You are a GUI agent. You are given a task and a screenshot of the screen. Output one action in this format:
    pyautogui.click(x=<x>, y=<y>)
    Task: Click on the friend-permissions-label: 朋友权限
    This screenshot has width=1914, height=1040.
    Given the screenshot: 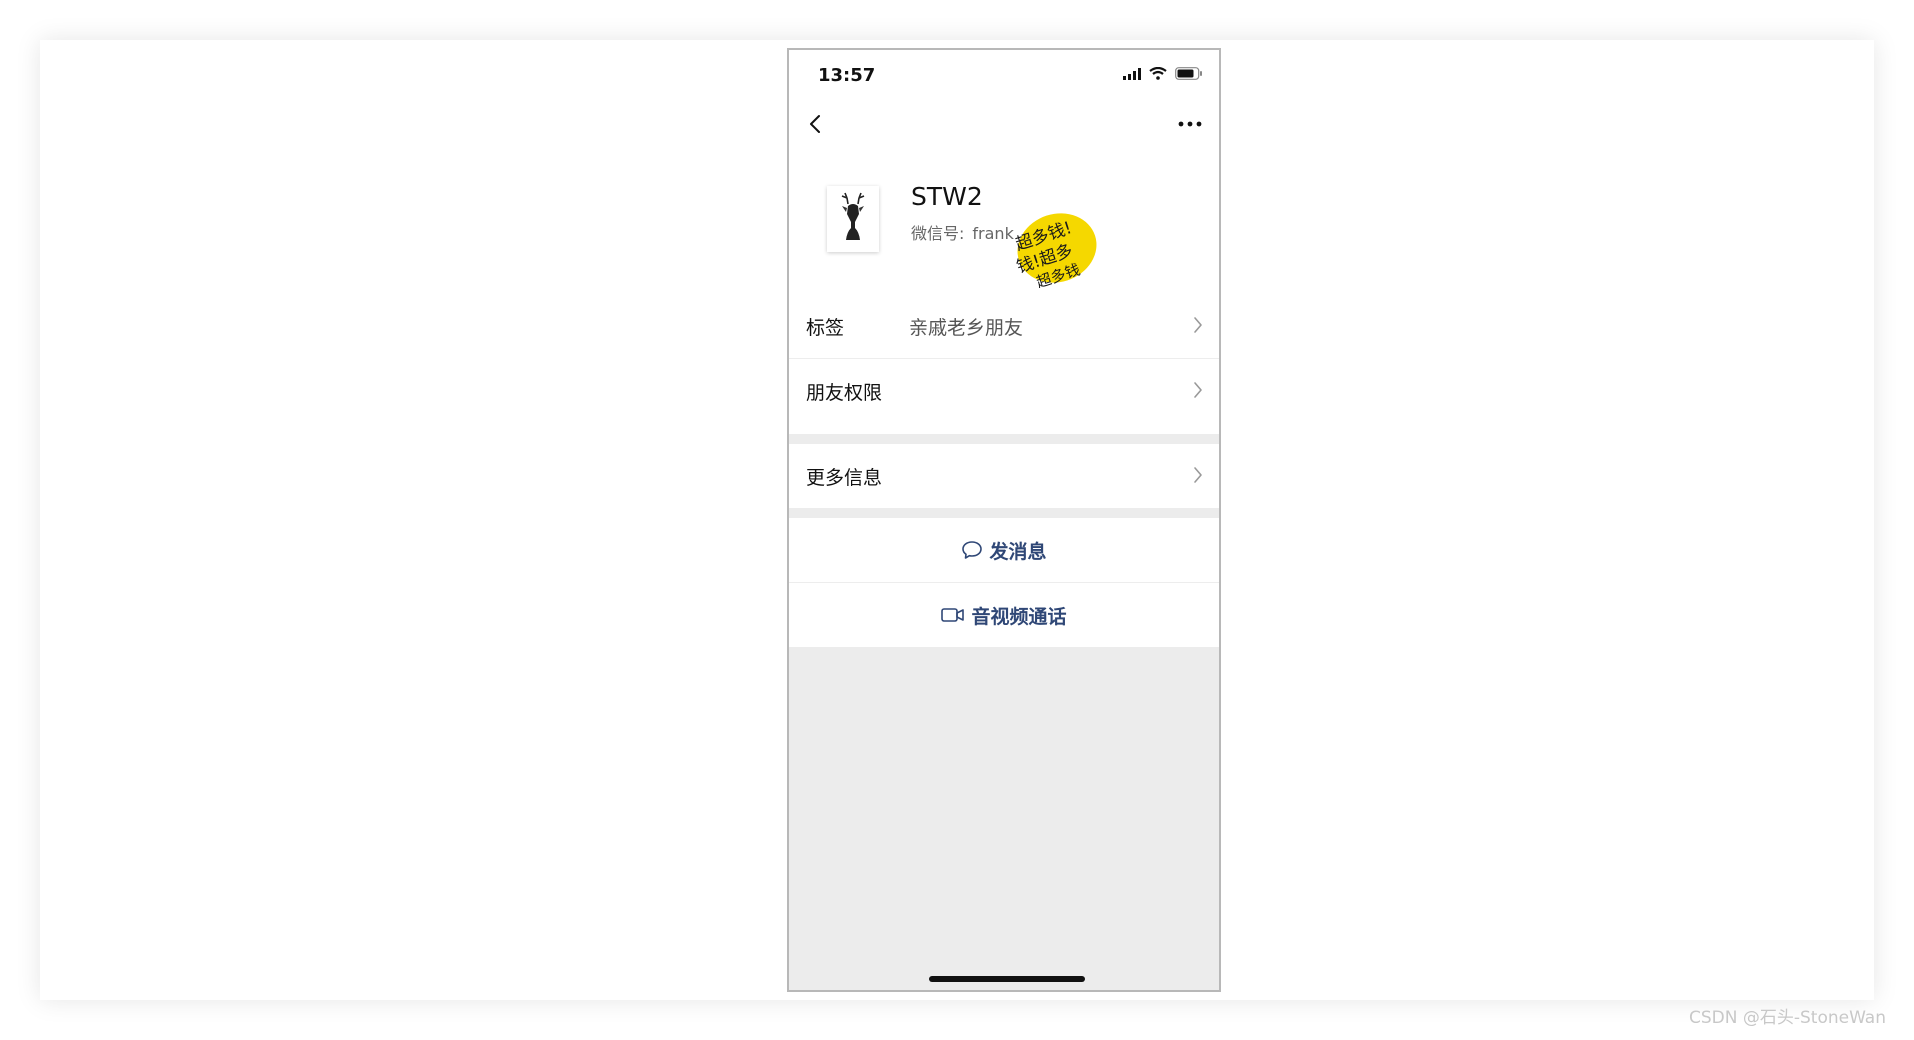 What is the action you would take?
    pyautogui.click(x=844, y=392)
    